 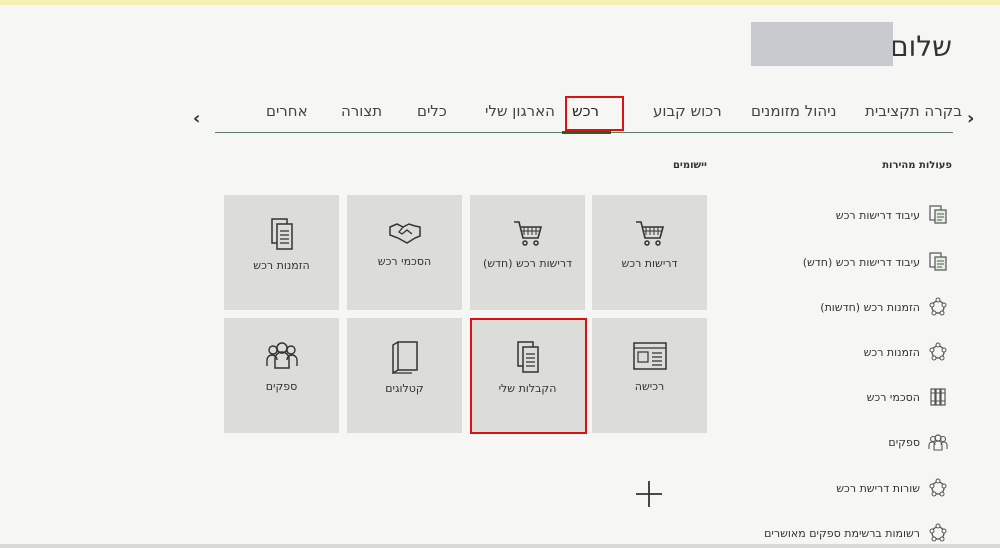 I want to click on quick-action-label: עיבוד דרישות רכש (חדש), so click(x=861, y=262).